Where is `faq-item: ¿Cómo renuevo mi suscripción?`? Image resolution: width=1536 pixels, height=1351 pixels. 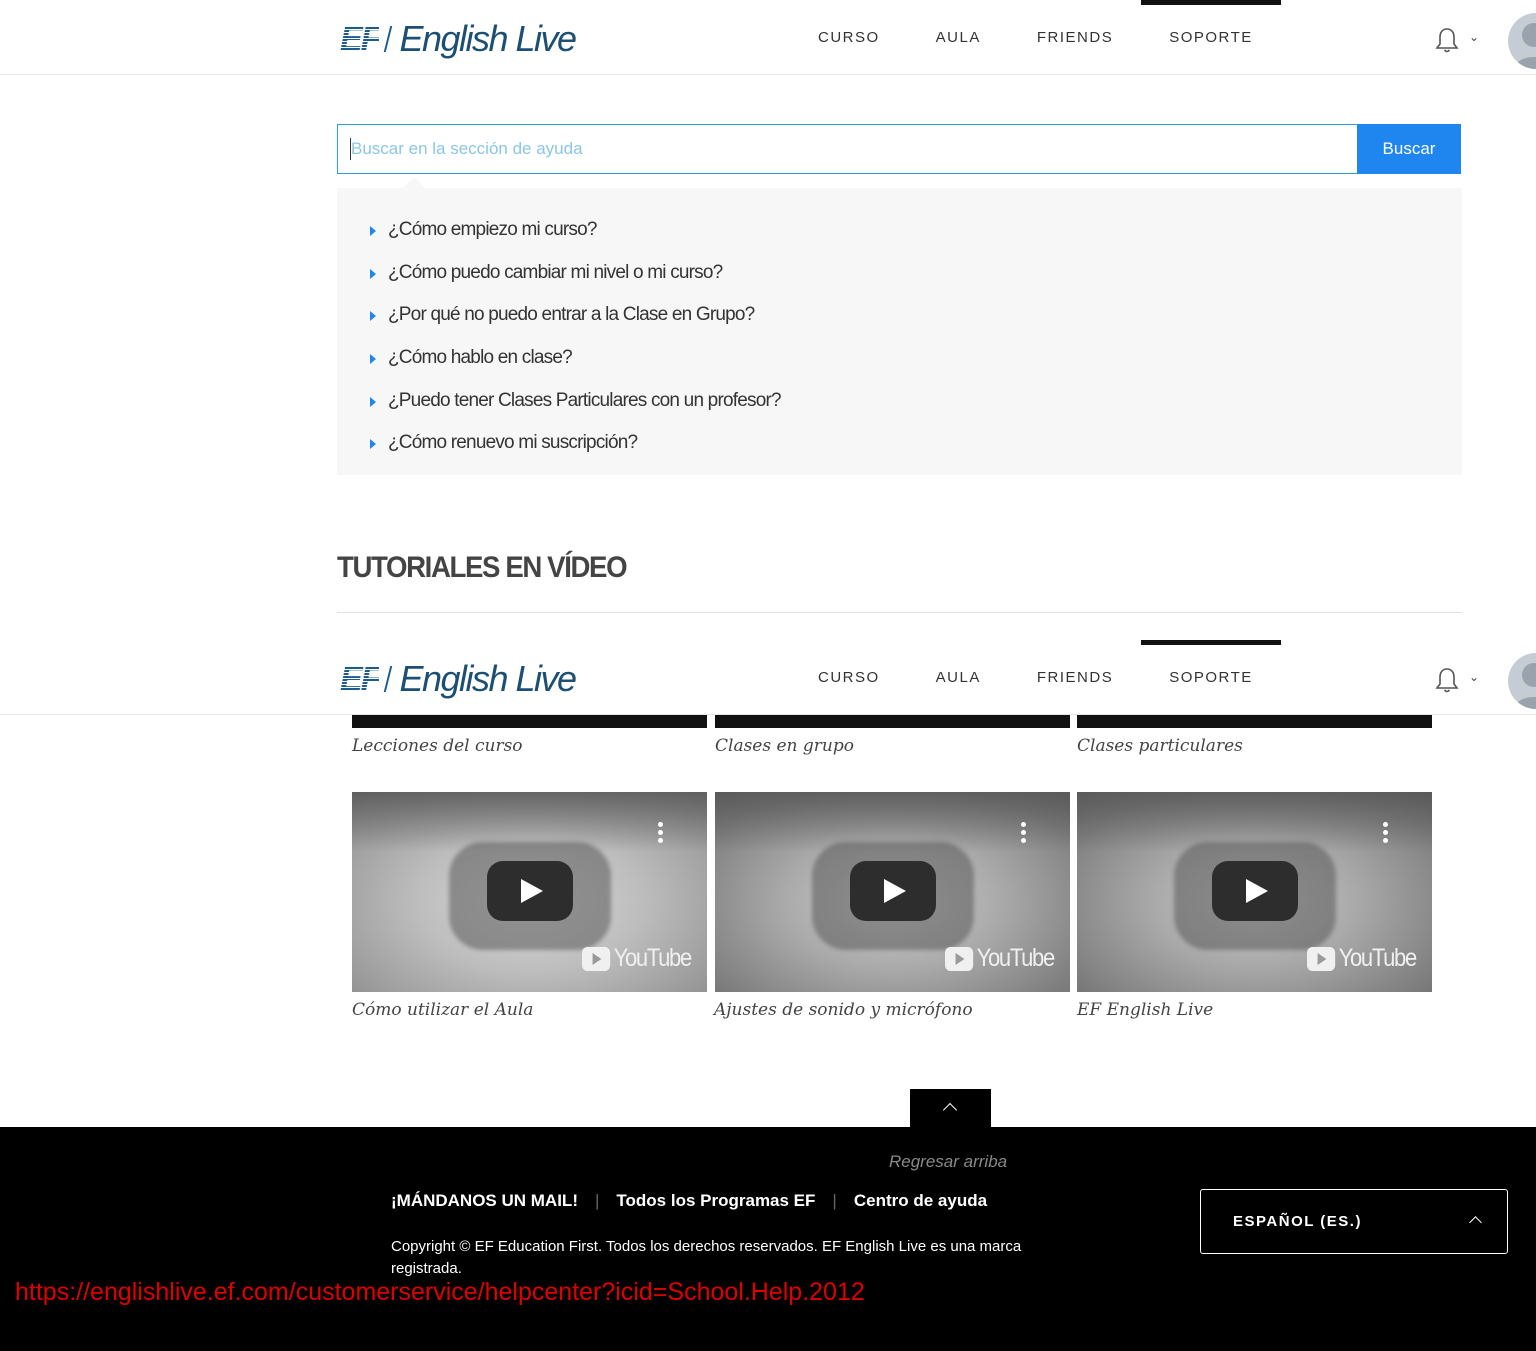
faq-item: ¿Cómo renuevo mi suscripción? is located at coordinates (899, 443).